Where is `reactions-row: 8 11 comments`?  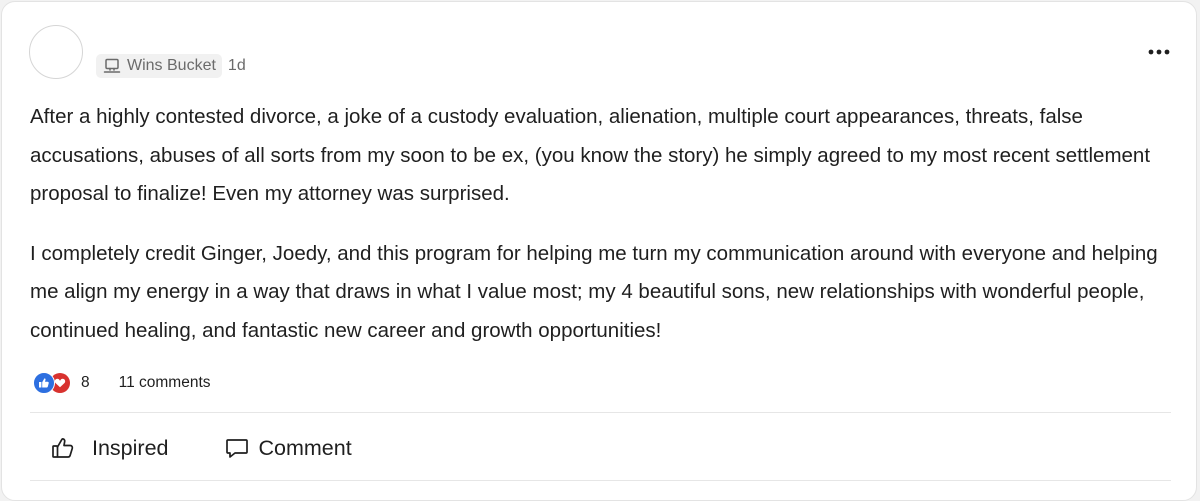
reactions-row: 8 11 comments is located at coordinates (121, 383).